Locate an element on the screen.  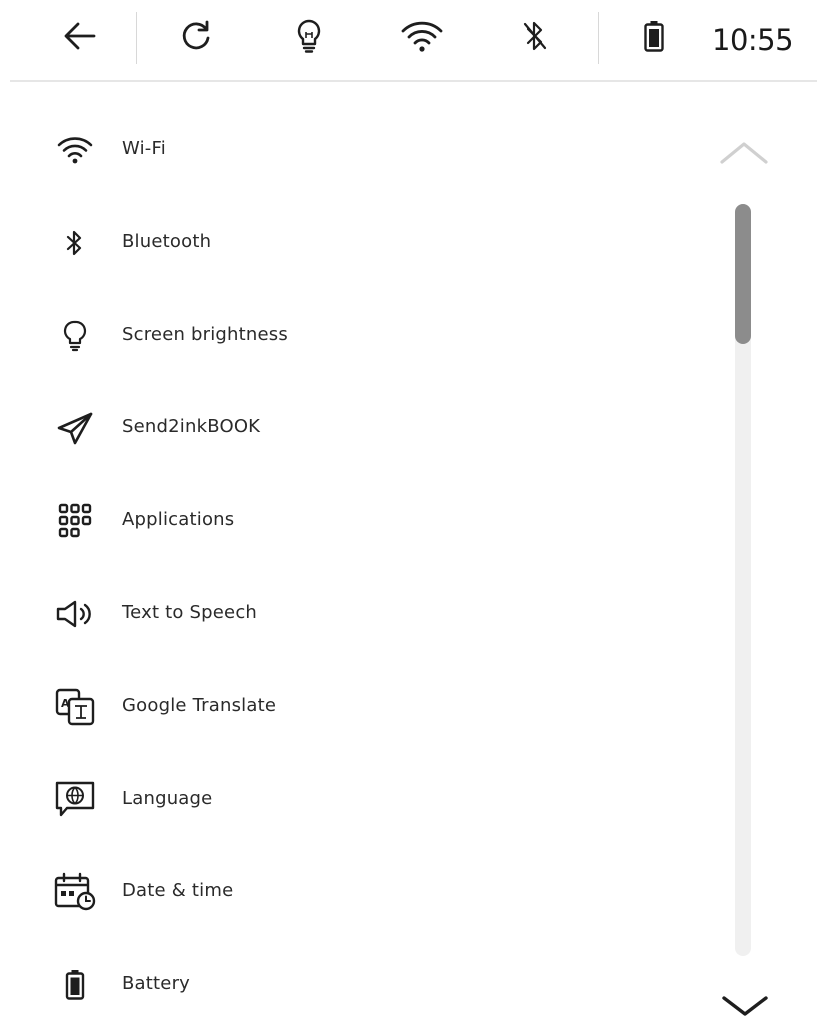
refresh-button is located at coordinates (196, 38).